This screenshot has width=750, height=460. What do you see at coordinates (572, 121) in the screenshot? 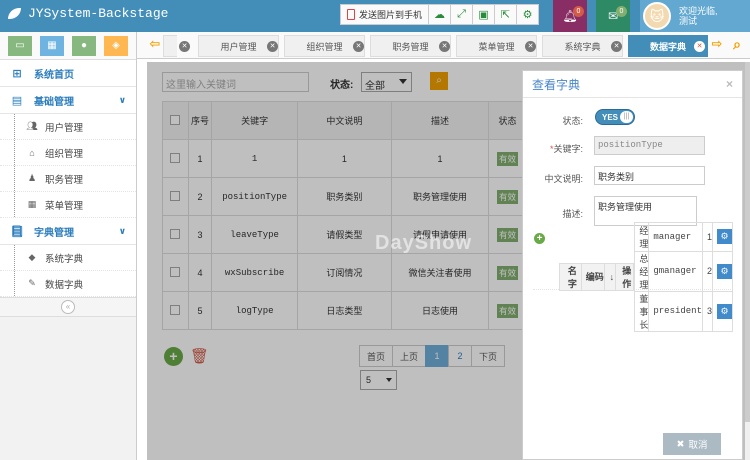
I see `status-field-label: 状态:` at bounding box center [572, 121].